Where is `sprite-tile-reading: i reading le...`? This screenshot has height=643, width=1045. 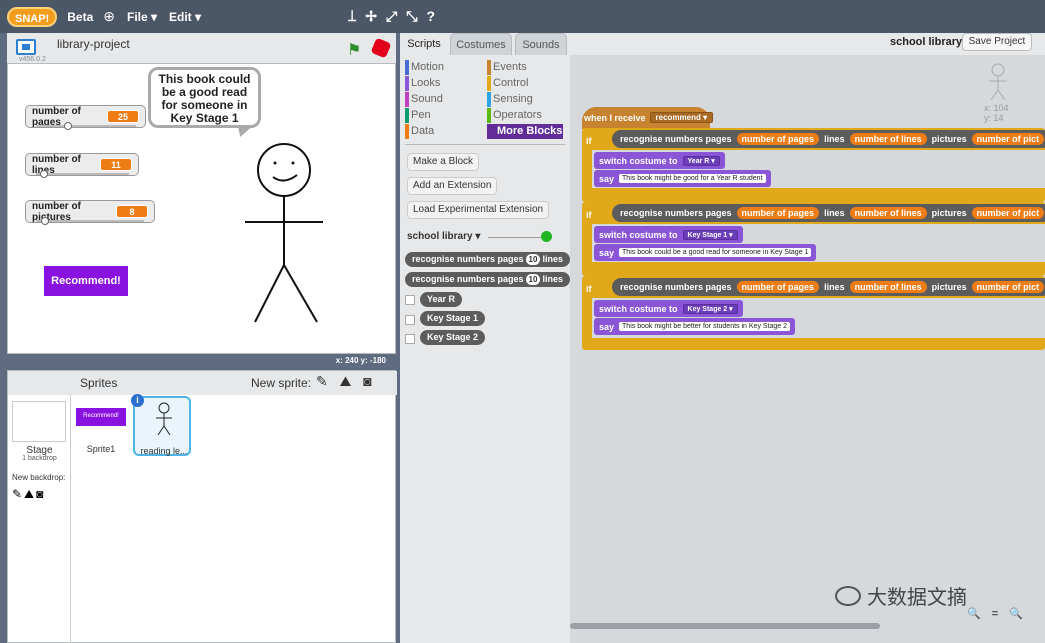
sprite-tile-reading: i reading le... is located at coordinates (161, 425).